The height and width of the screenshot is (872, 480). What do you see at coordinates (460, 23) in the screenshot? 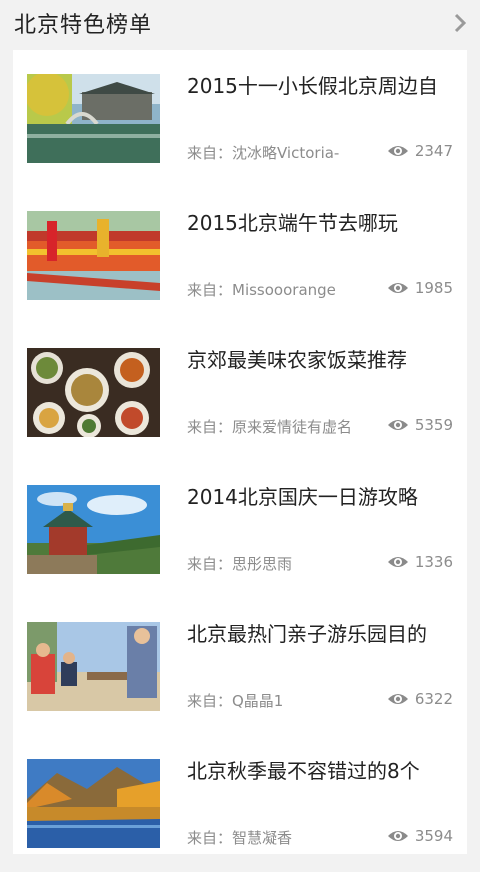
I see `chevron-right-icon` at bounding box center [460, 23].